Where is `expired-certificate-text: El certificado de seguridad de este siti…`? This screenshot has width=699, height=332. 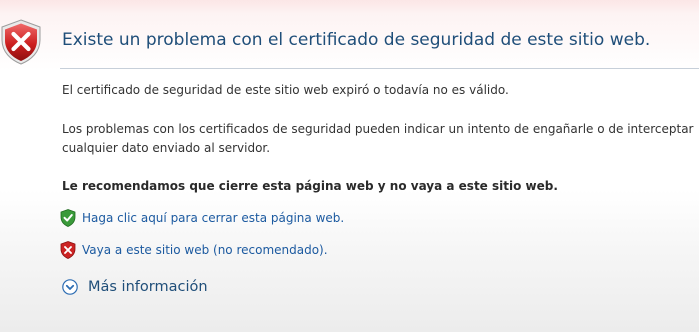
expired-certificate-text: El certificado de seguridad de este siti… is located at coordinates (285, 90).